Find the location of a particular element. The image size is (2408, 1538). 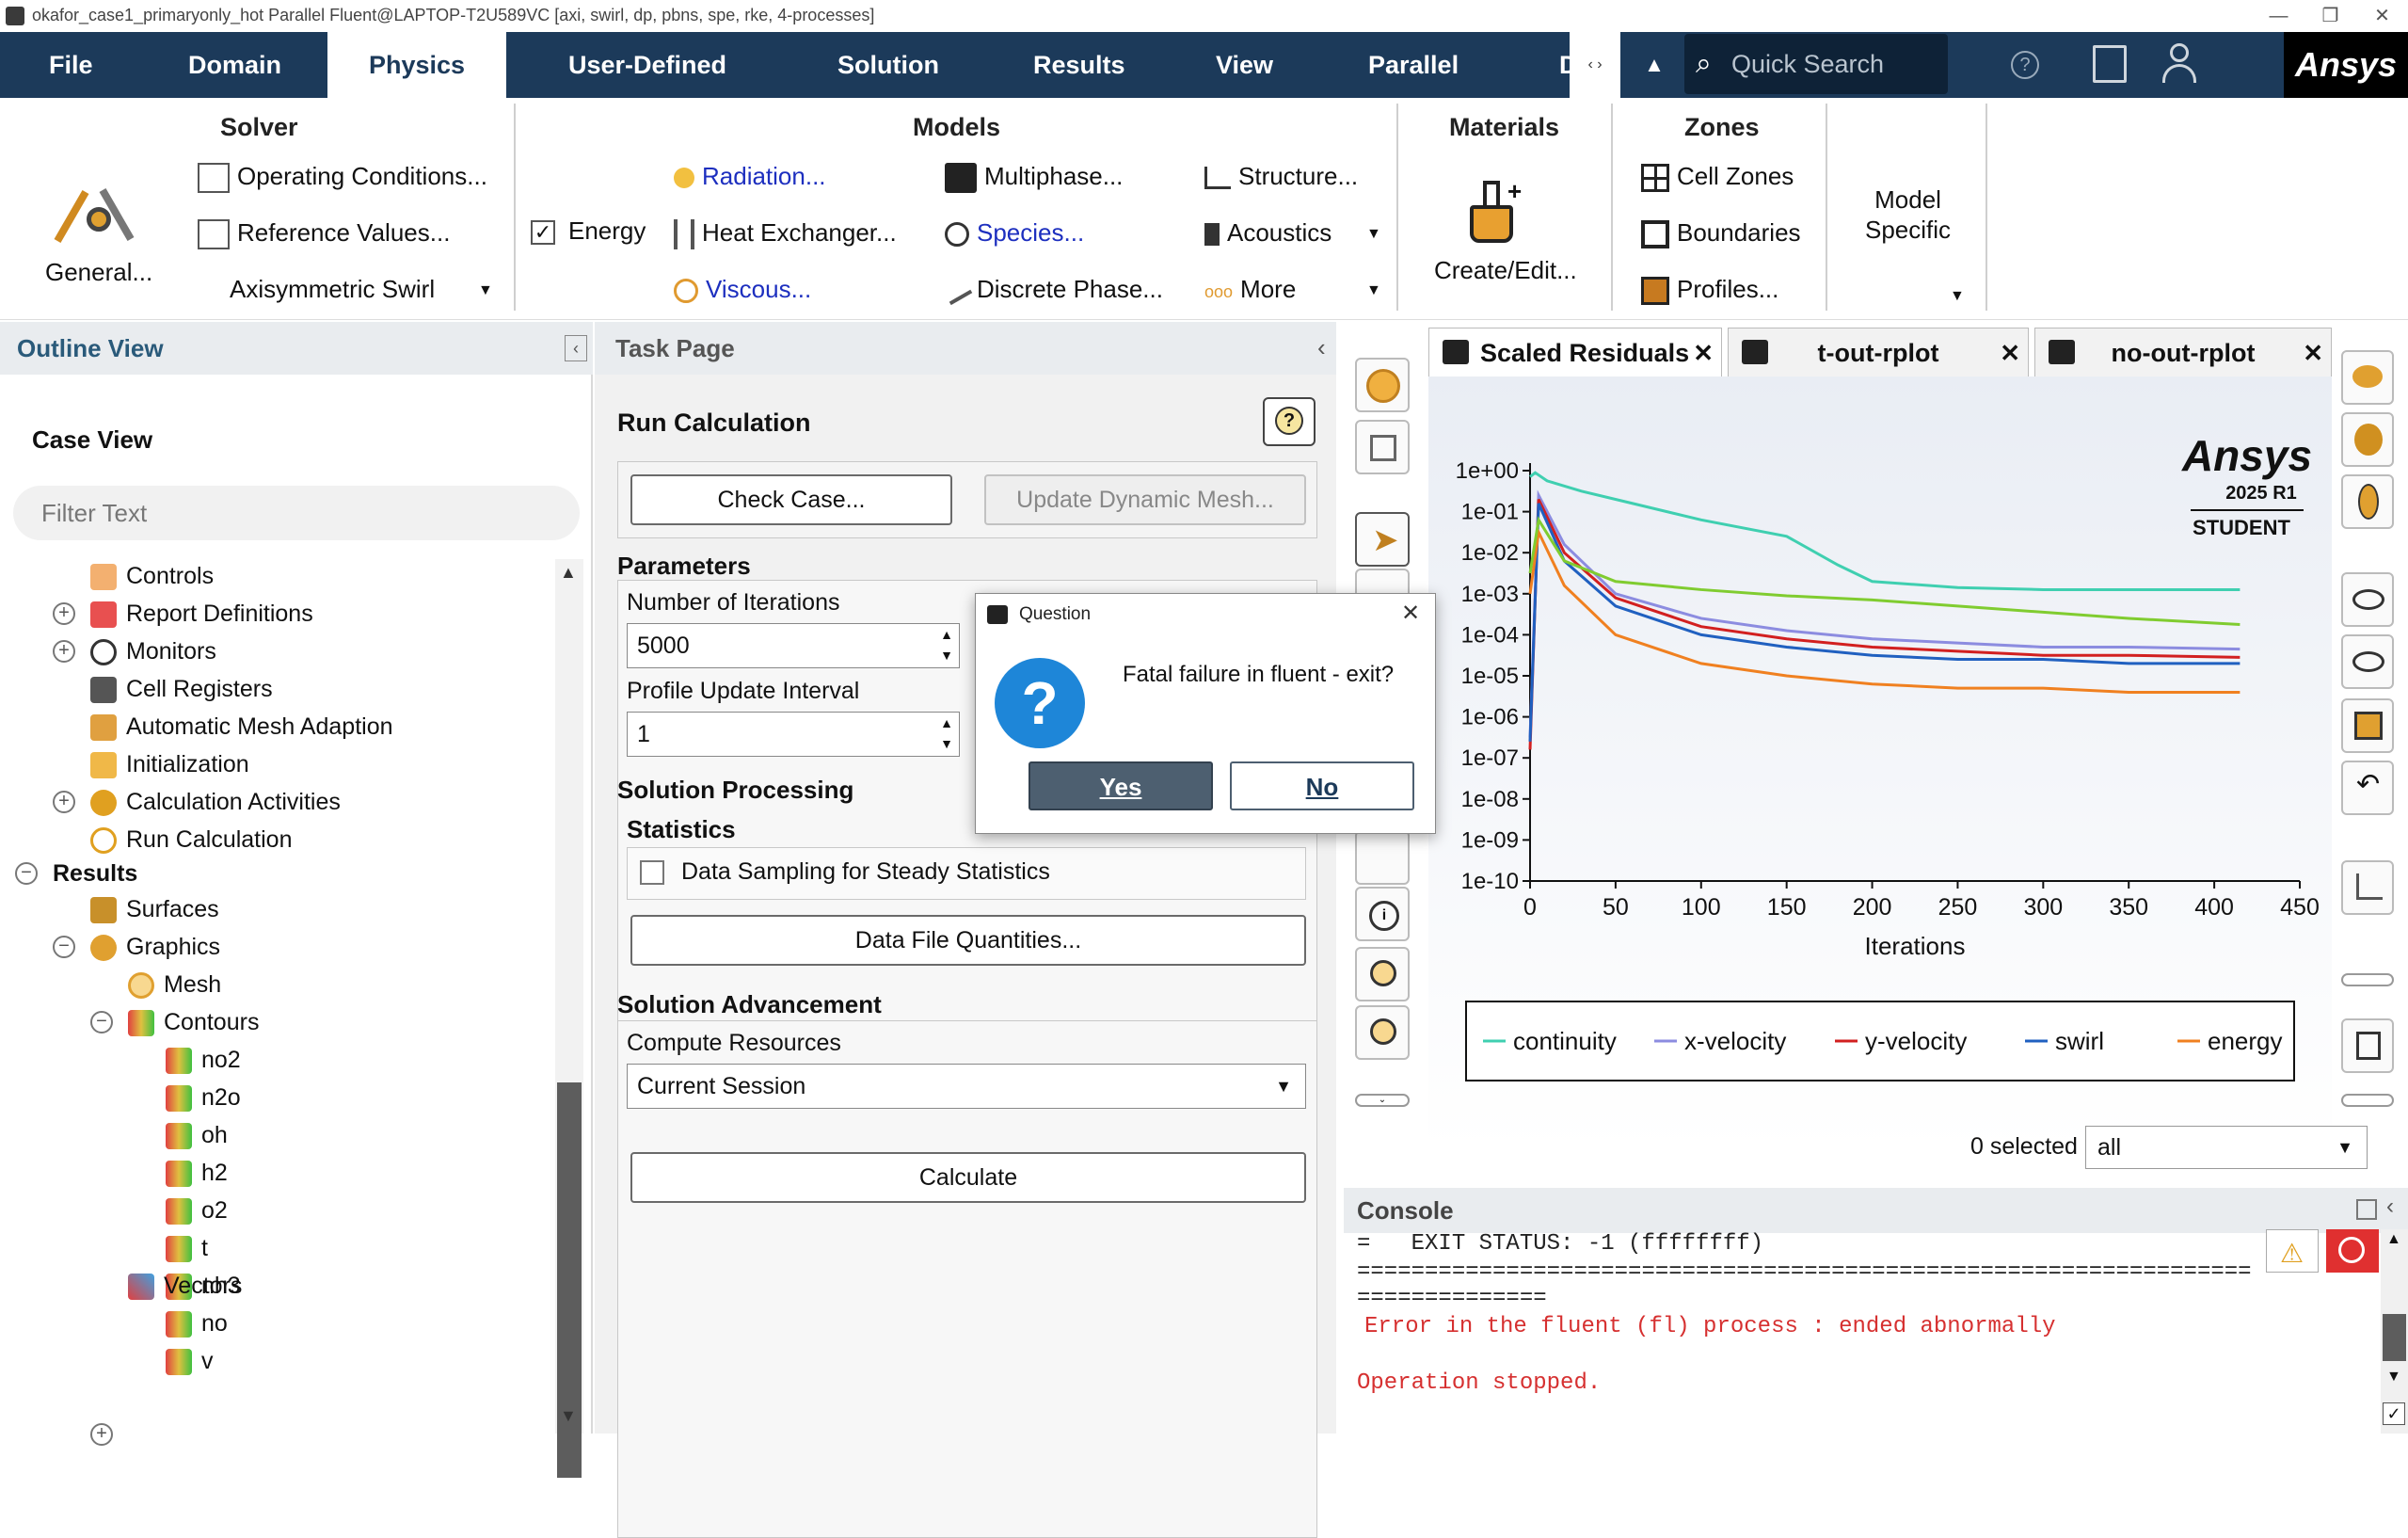

display-options-icon is located at coordinates (2367, 378).